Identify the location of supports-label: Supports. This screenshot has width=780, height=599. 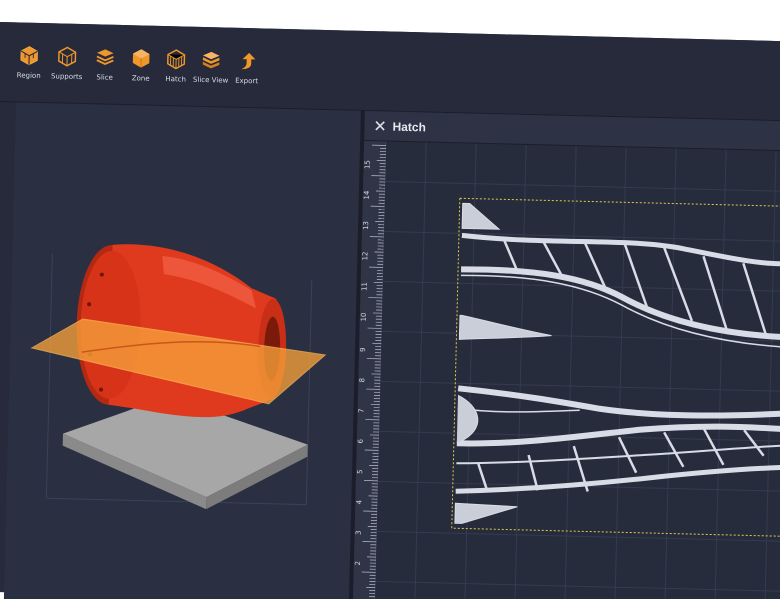
(66, 77).